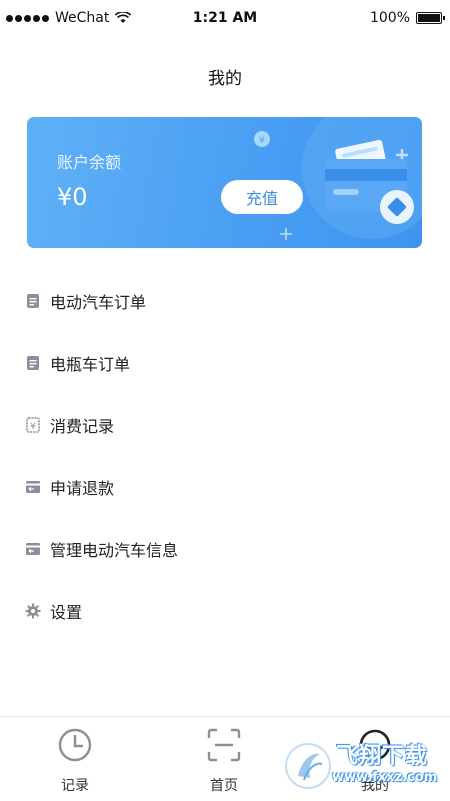 Image resolution: width=450 pixels, height=801 pixels. I want to click on gear-icon, so click(33, 611).